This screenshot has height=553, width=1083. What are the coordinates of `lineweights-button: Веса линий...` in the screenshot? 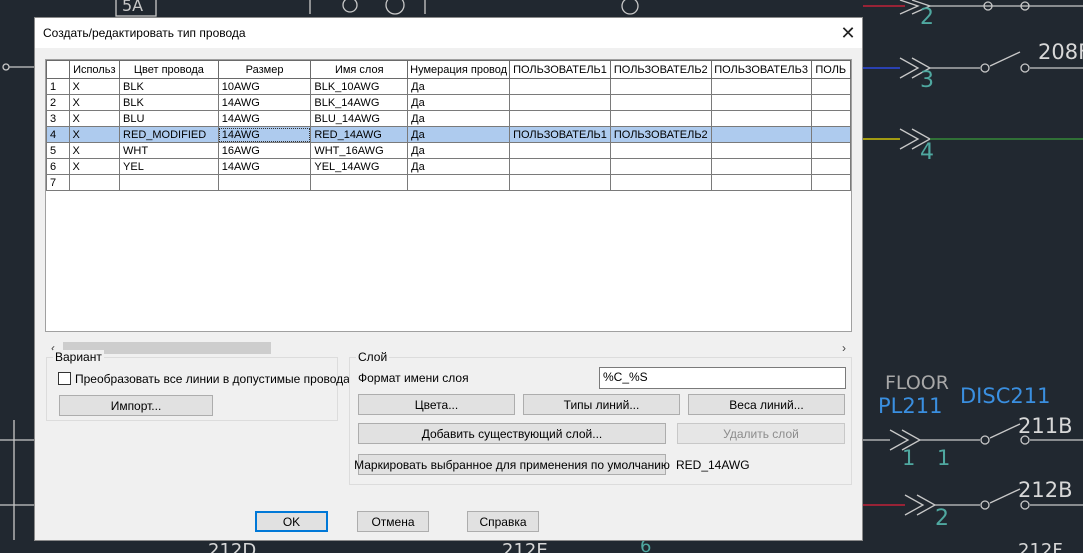 It's located at (766, 404).